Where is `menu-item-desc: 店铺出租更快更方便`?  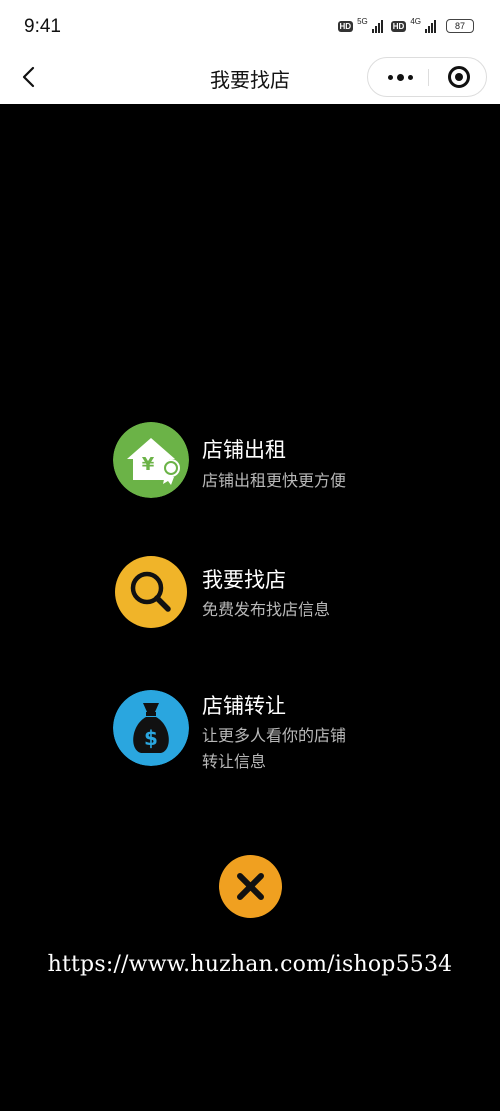 menu-item-desc: 店铺出租更快更方便 is located at coordinates (274, 480).